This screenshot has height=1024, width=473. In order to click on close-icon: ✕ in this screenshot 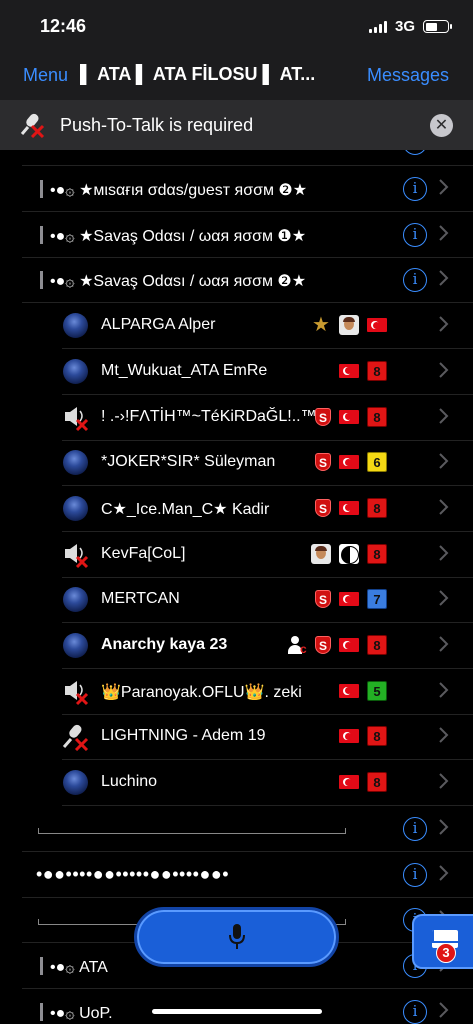, I will do `click(441, 125)`.